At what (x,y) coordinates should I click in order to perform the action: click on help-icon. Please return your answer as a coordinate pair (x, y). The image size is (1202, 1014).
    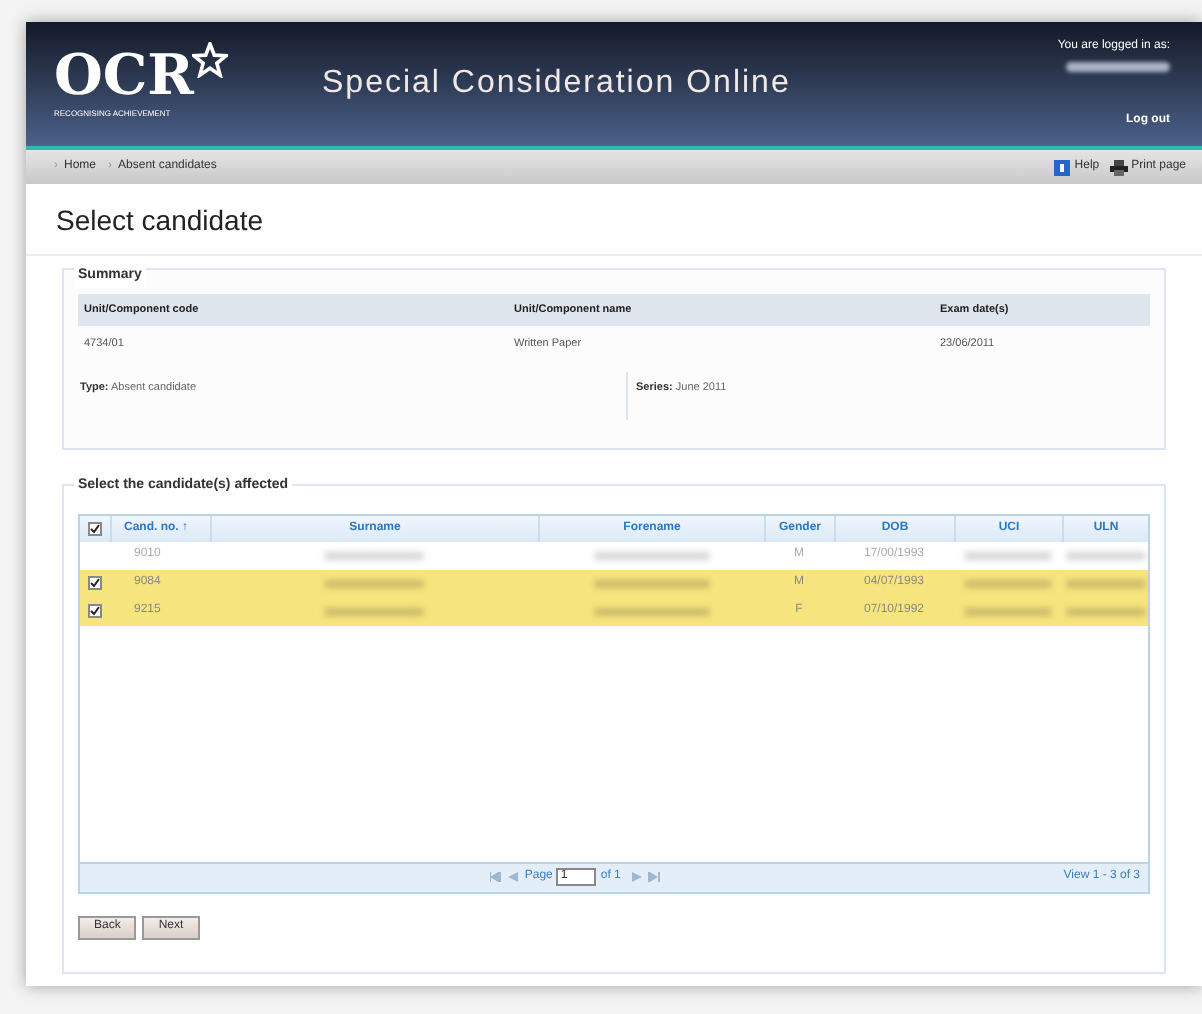
    Looking at the image, I should click on (1062, 167).